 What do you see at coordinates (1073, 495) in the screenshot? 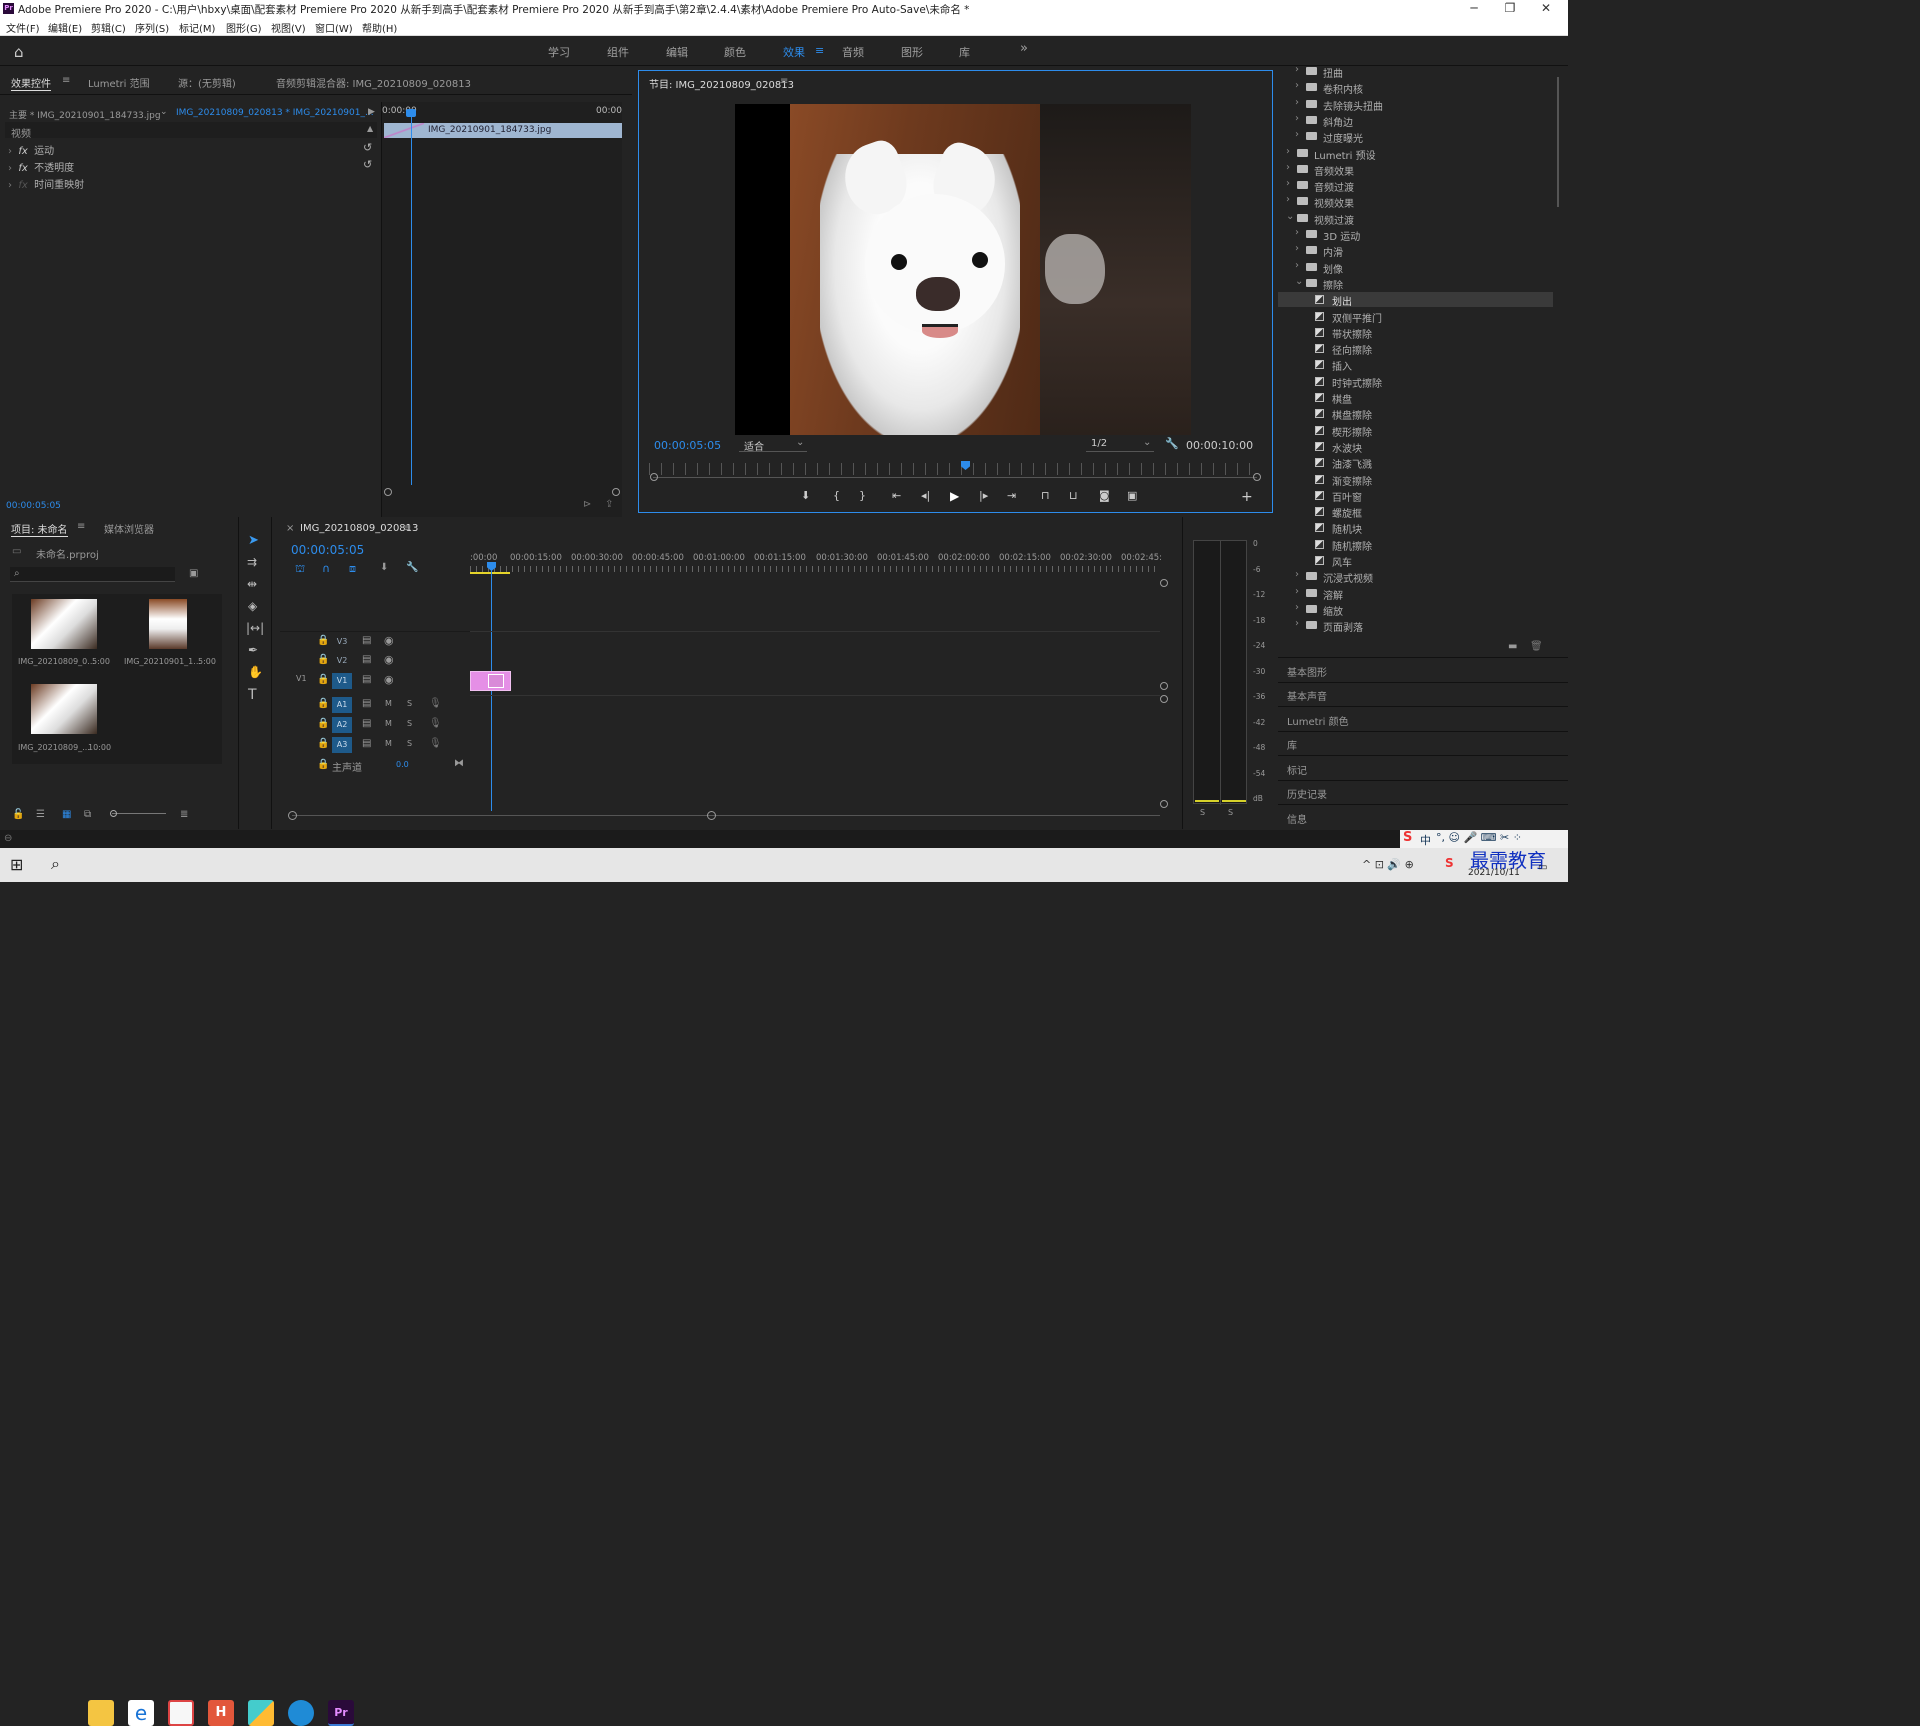
I see `extract-icon: ⊔` at bounding box center [1073, 495].